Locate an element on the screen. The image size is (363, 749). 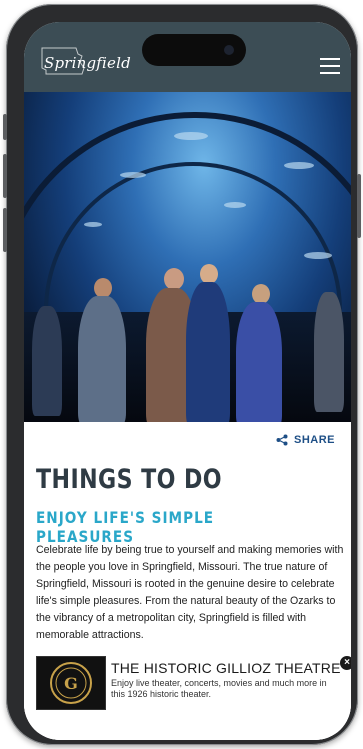
logo-wordmark: Springfield is located at coordinates (87, 63).